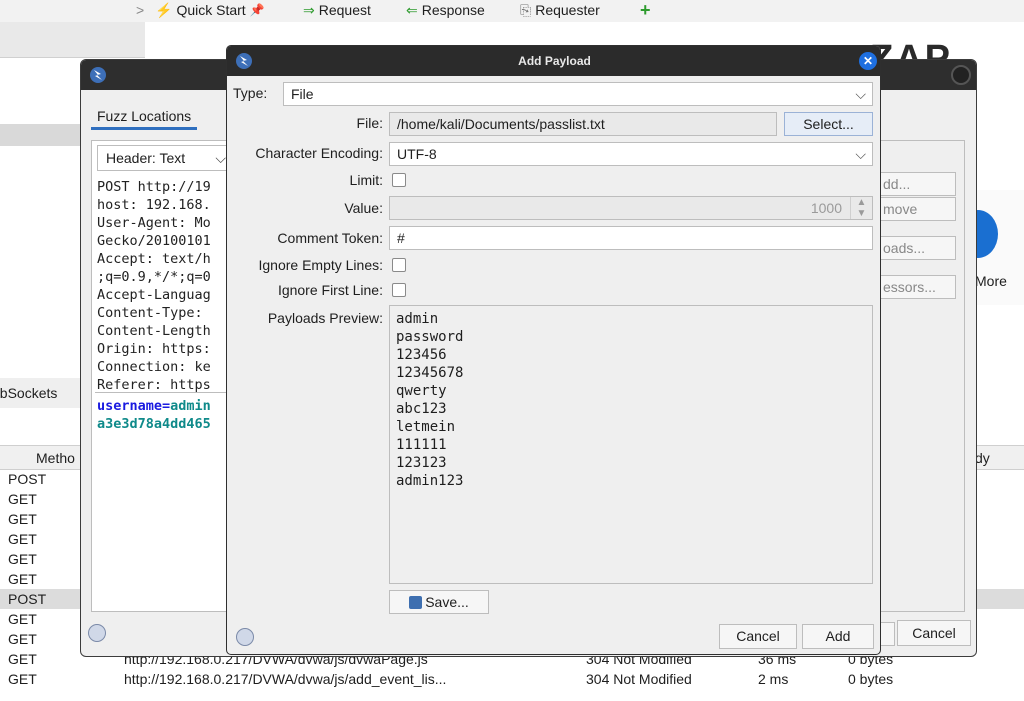  Describe the element at coordinates (412, 10) in the screenshot. I see `left-arrow-icon: ⇐` at that location.